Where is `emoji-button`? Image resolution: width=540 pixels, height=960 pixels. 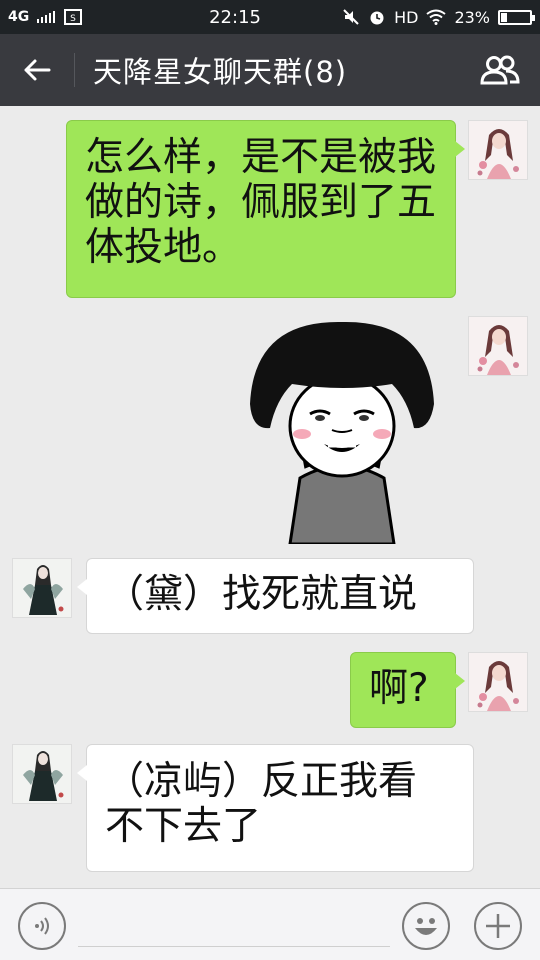
emoji-button is located at coordinates (426, 926).